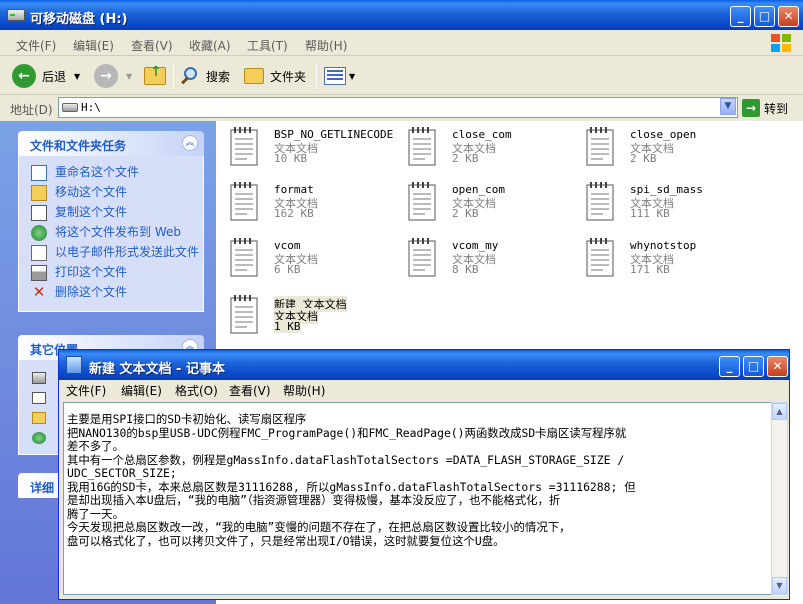  Describe the element at coordinates (764, 16) in the screenshot. I see `maximize-button: □` at that location.